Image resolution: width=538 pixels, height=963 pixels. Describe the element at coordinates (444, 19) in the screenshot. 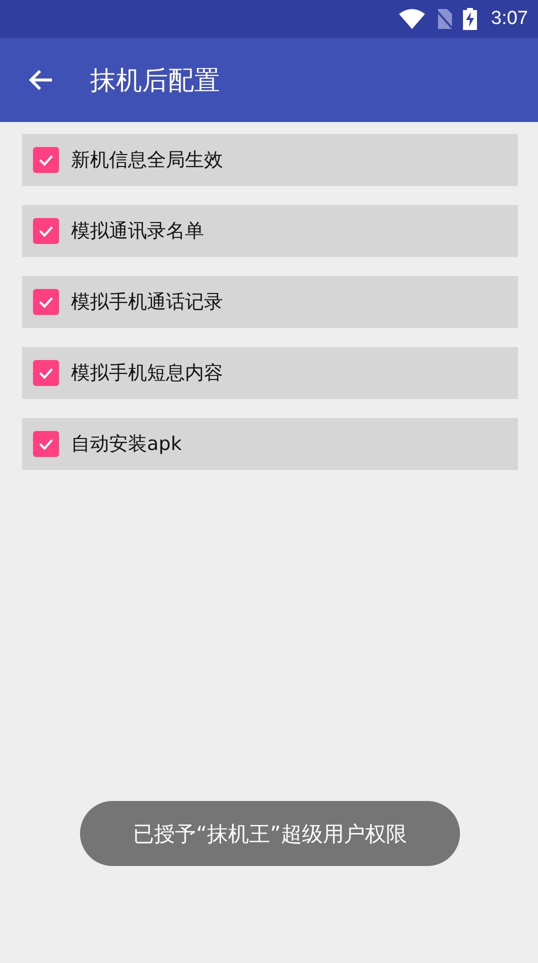

I see `no-sim-icon` at that location.